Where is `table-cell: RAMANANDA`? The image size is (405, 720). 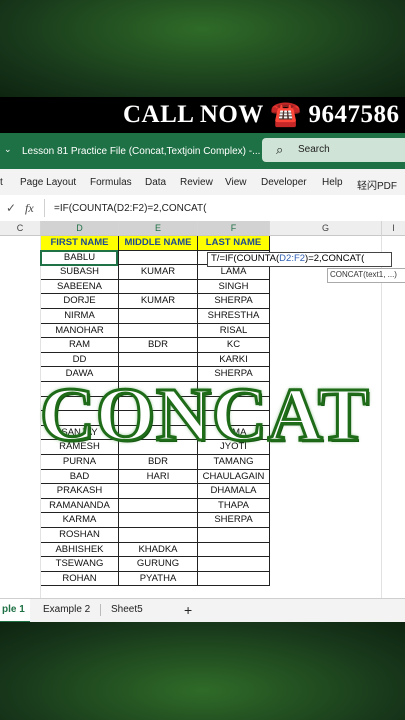
table-cell: RAMANANDA is located at coordinates (80, 506).